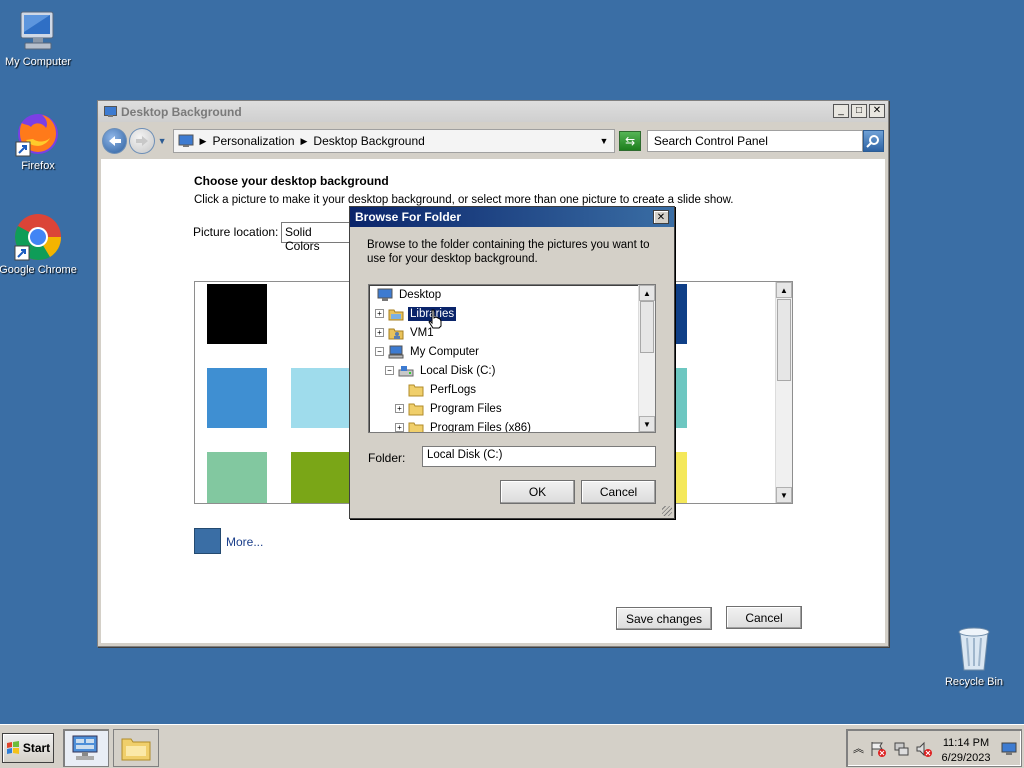 This screenshot has height=768, width=1024. I want to click on search-input: Search Control Panel, so click(754, 141).